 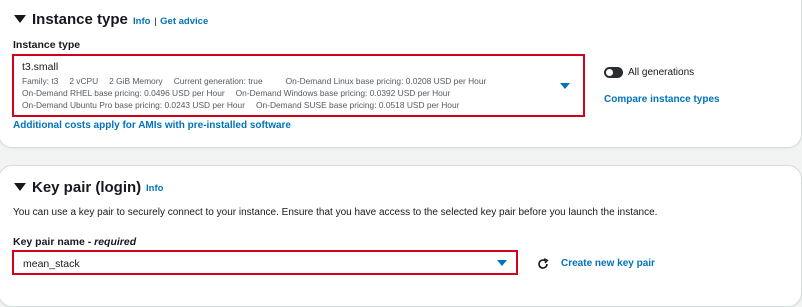 I want to click on key-pair-field-label: Key pair name - required, so click(x=75, y=242).